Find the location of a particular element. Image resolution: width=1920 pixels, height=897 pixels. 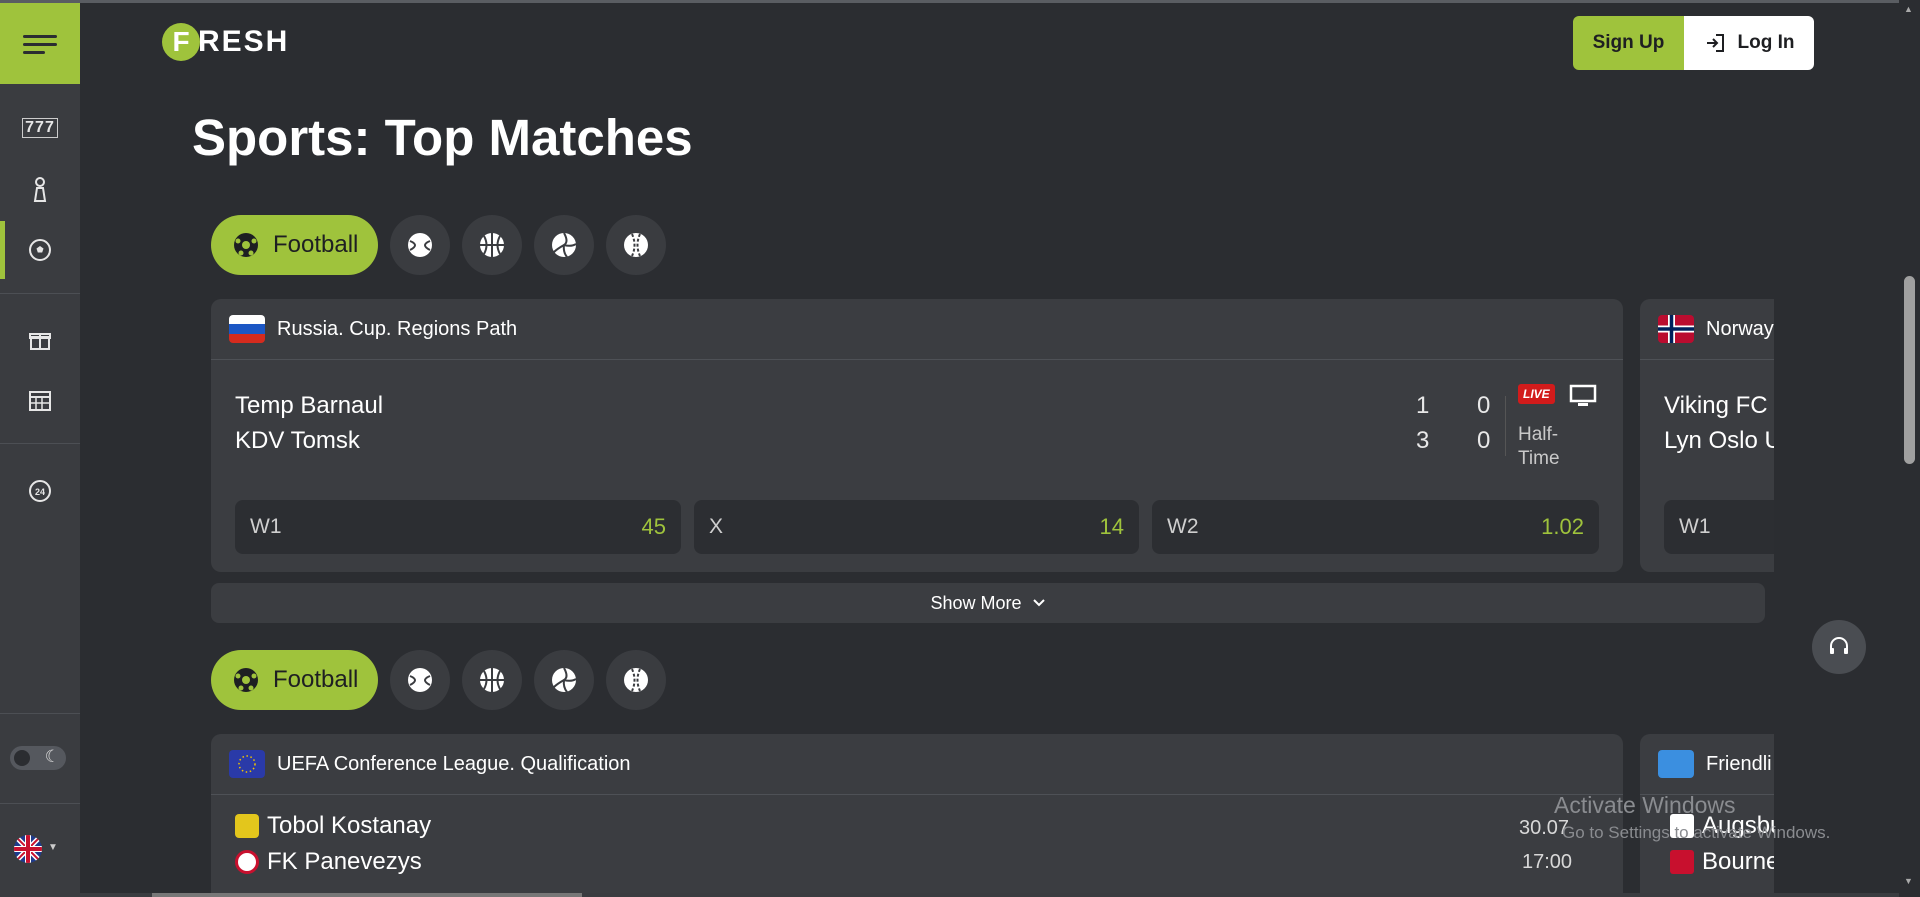

vertical-scrollbar: ▲ ▼ is located at coordinates (1909, 448).